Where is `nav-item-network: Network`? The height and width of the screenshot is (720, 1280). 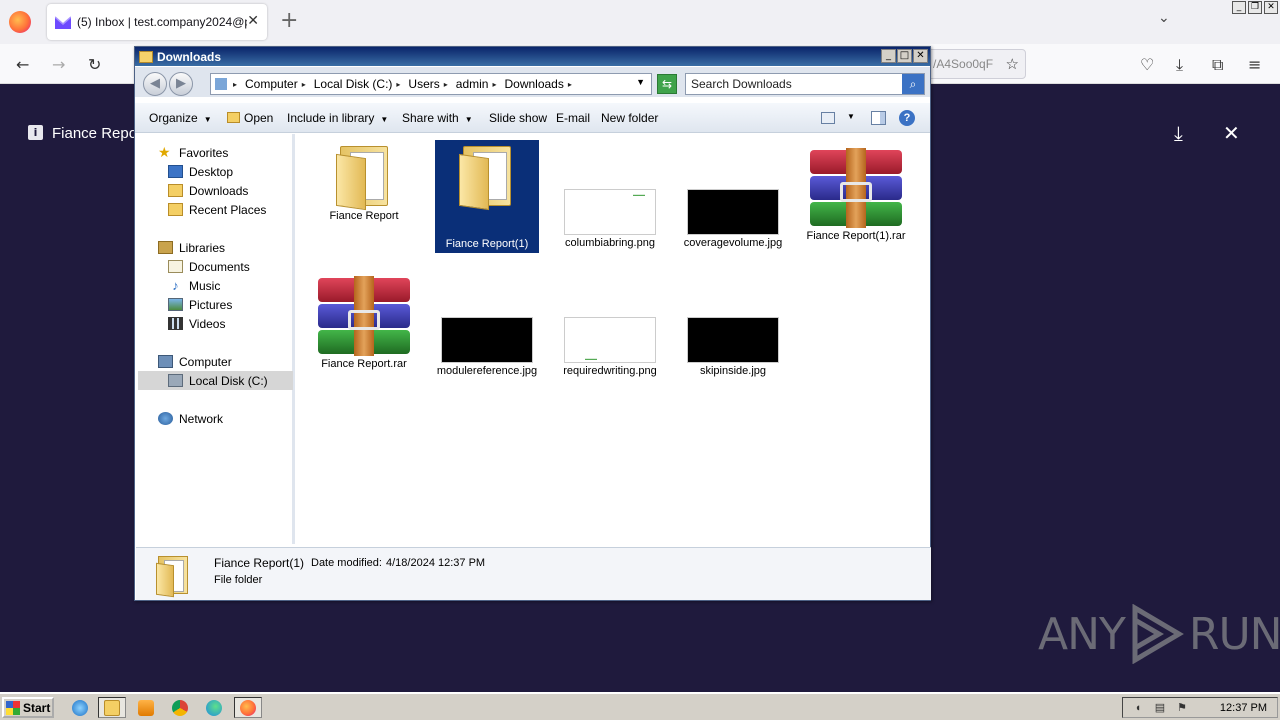
nav-item-network: Network is located at coordinates (190, 418).